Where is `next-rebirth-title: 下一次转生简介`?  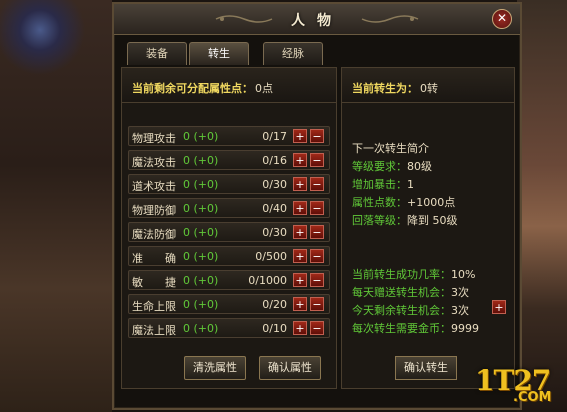
next-rebirth-title: 下一次转生简介 is located at coordinates (390, 148).